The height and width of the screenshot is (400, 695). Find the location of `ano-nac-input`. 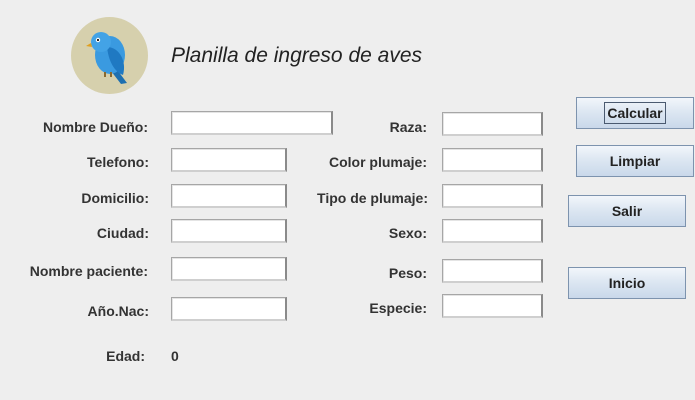

ano-nac-input is located at coordinates (229, 309).